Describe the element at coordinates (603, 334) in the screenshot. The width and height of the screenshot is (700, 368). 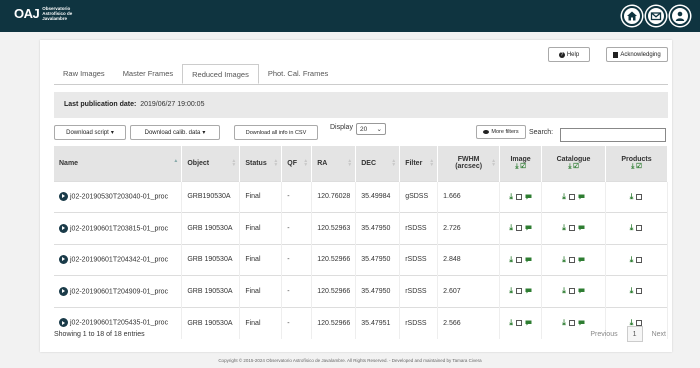
I see `previous-page-button: Previous` at that location.